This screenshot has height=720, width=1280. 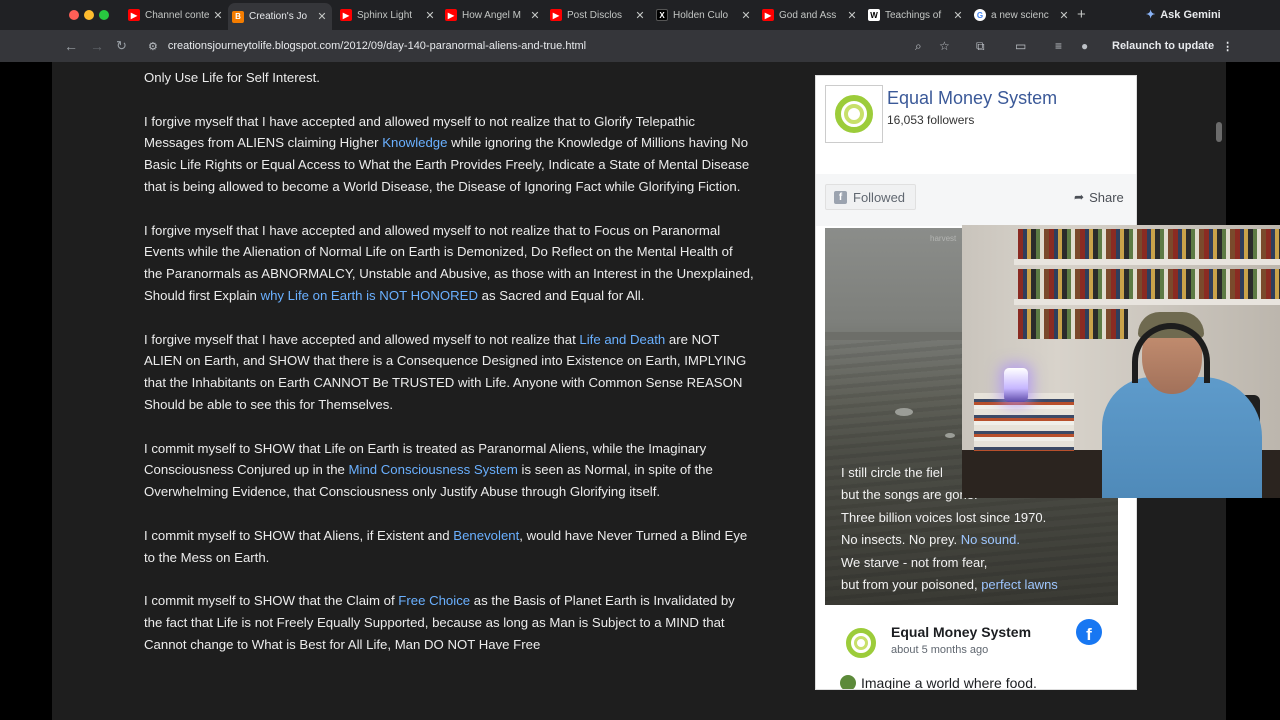 I want to click on video-caption-line: Three billion voices lost since 1970., so click(x=944, y=517).